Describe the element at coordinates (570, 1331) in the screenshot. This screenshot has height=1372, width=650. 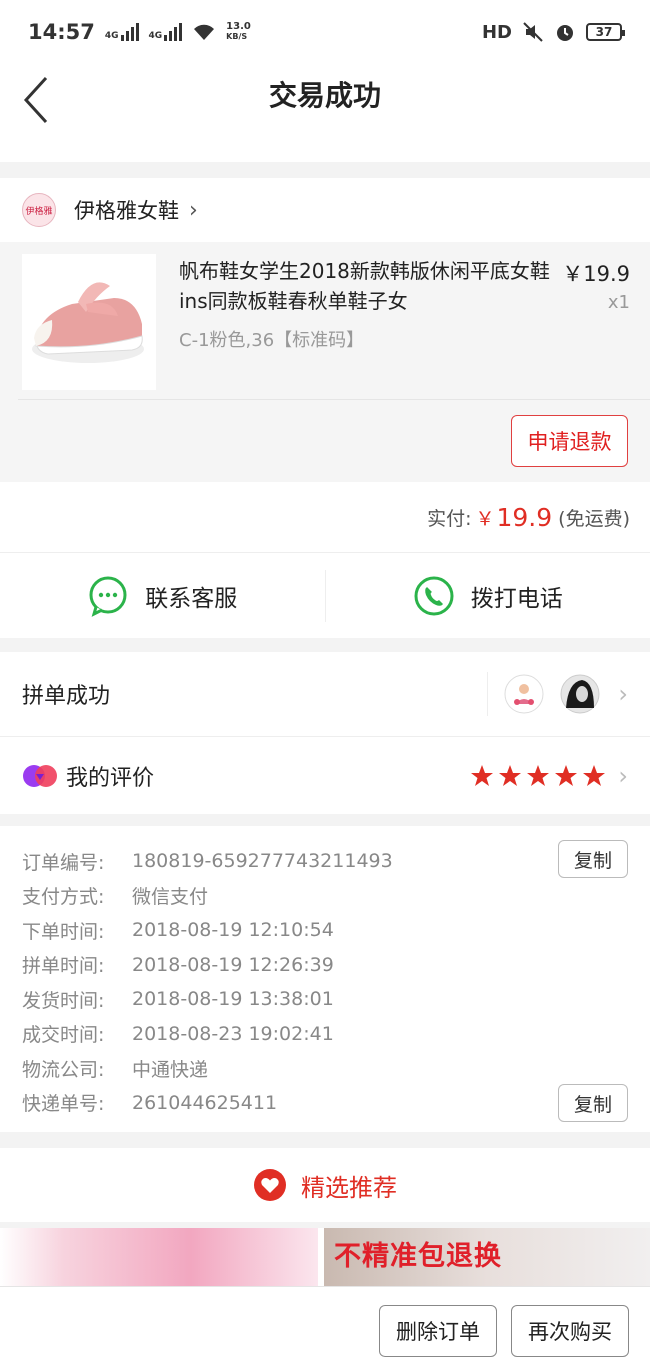
I see `rebuy-button: 再次购买` at that location.